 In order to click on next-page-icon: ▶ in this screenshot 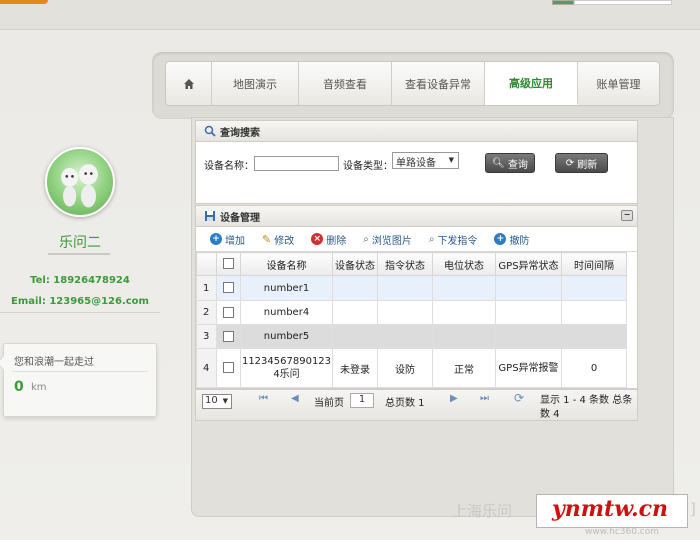, I will do `click(454, 398)`.